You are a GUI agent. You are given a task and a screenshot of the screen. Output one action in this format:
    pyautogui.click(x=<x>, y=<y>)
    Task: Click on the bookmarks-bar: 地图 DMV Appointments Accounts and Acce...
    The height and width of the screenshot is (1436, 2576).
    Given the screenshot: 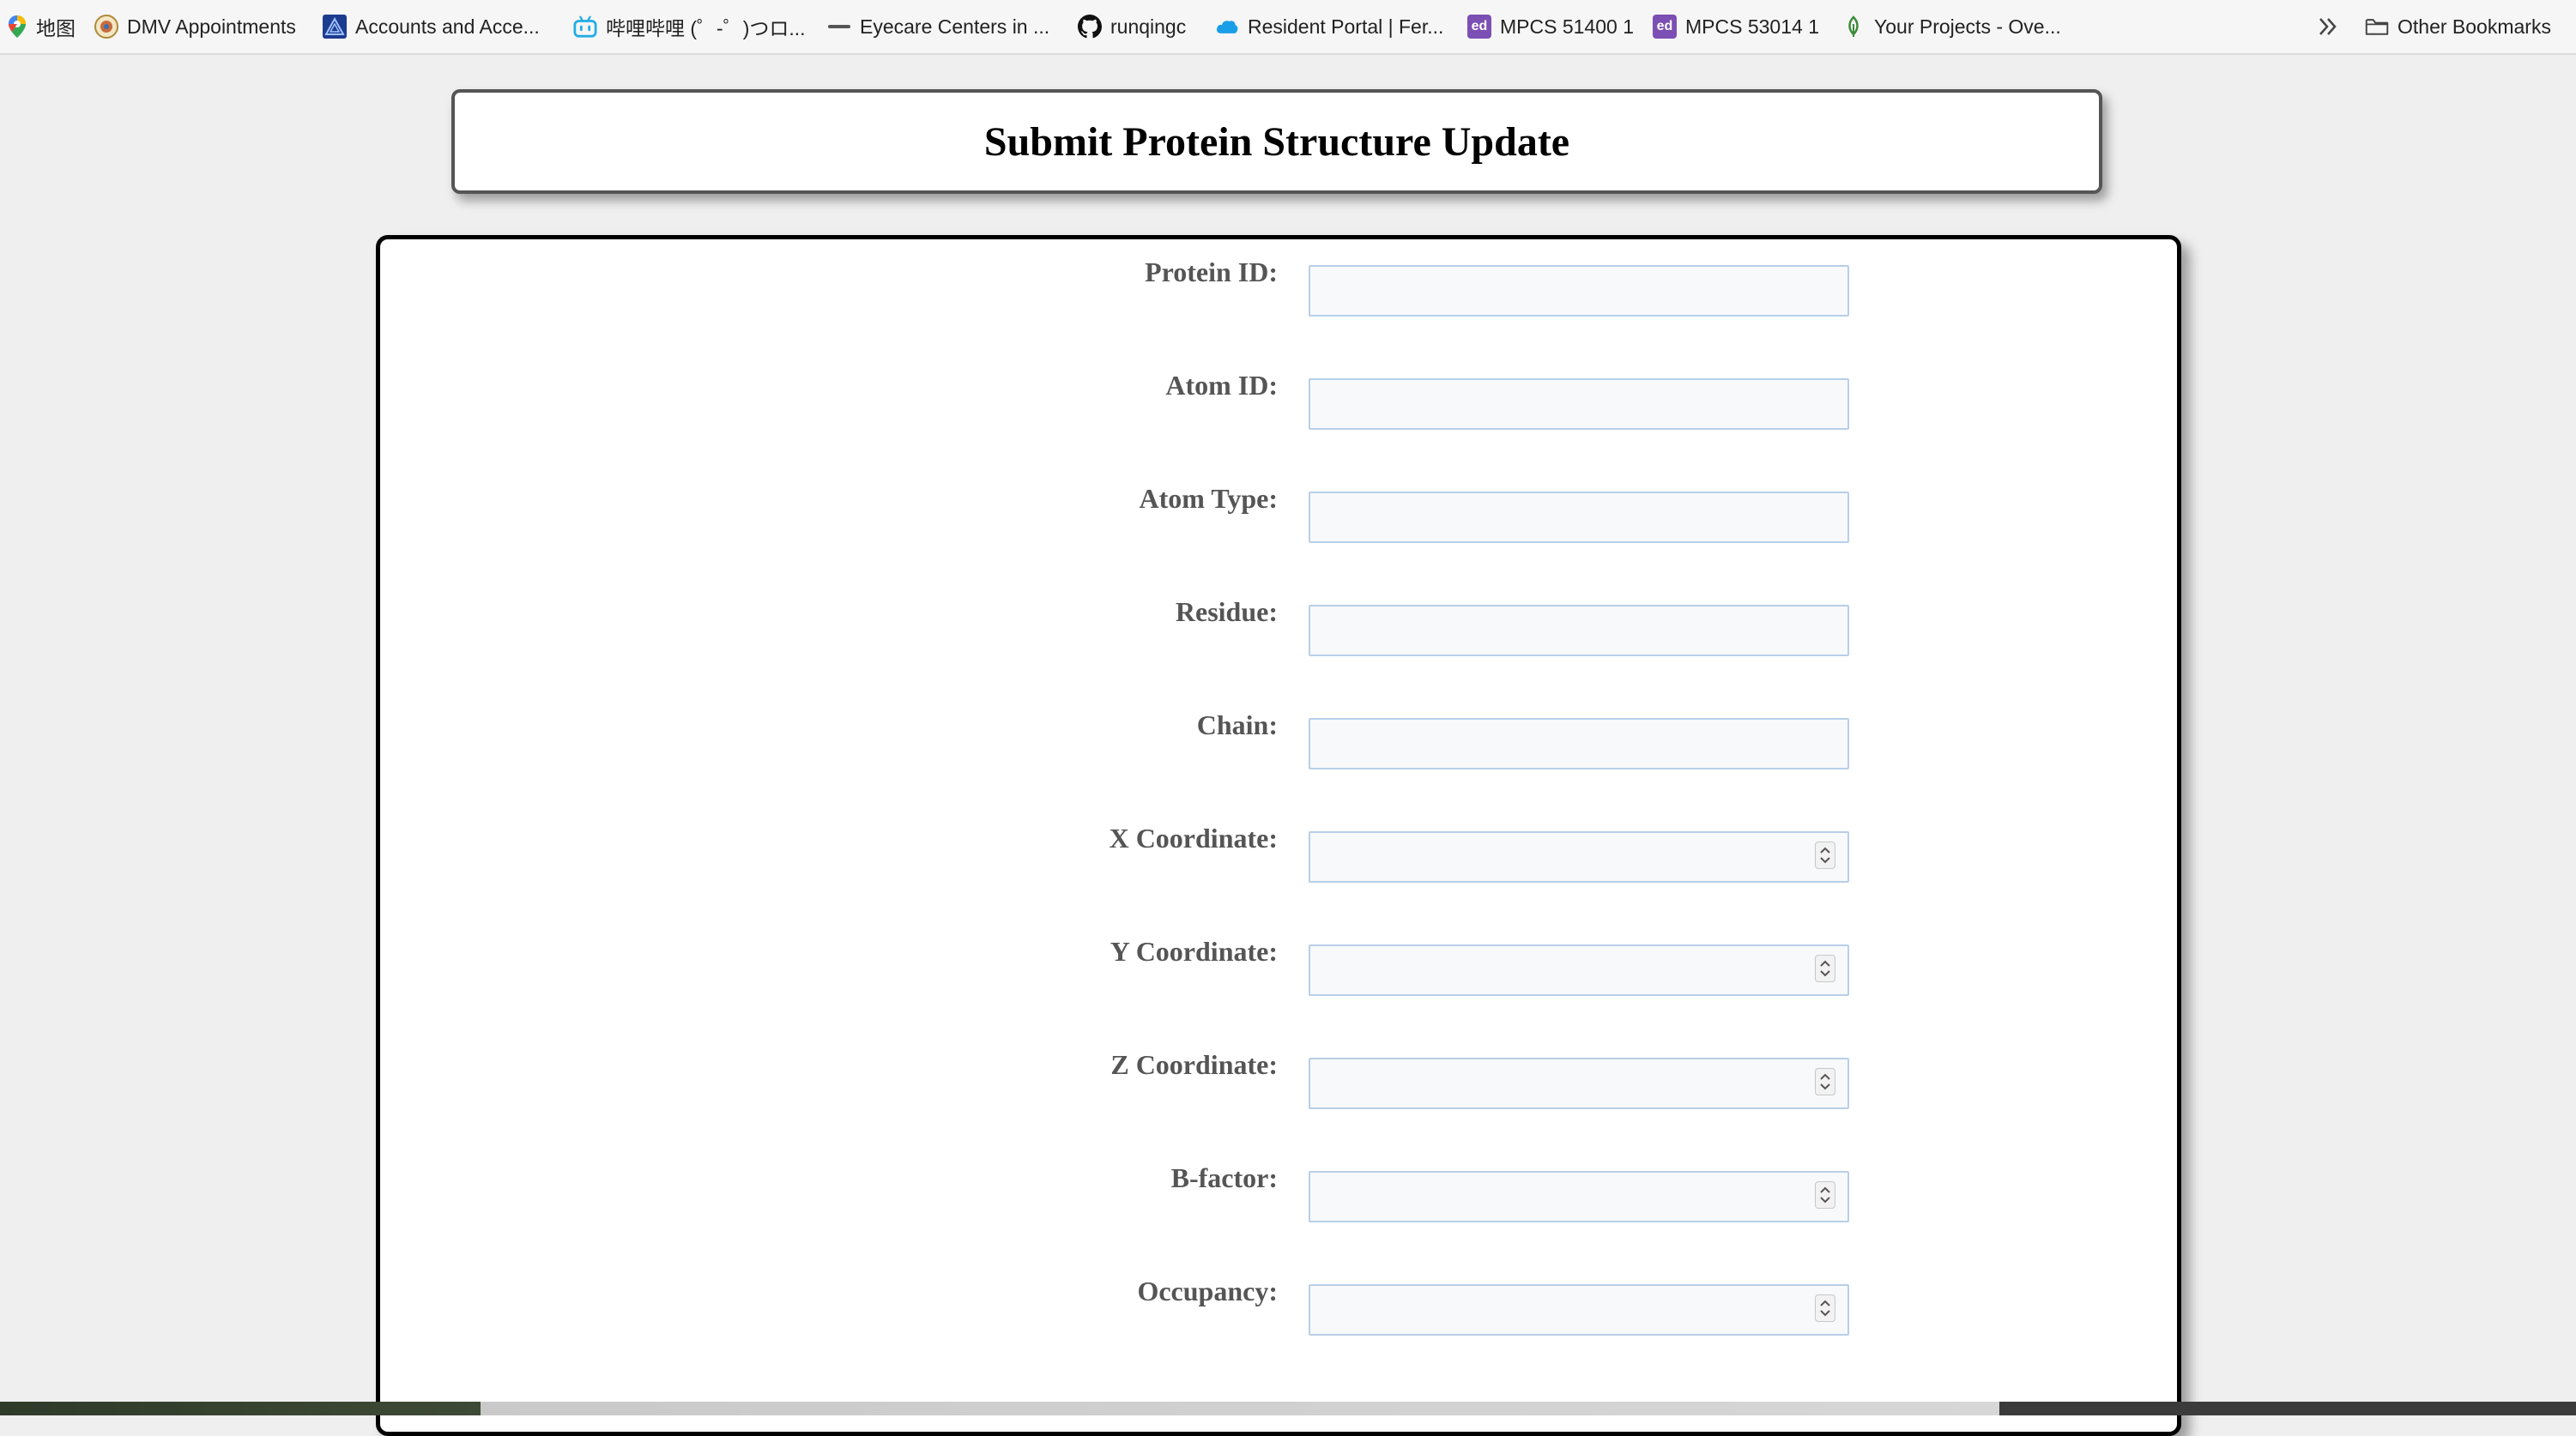 What is the action you would take?
    pyautogui.click(x=1288, y=27)
    